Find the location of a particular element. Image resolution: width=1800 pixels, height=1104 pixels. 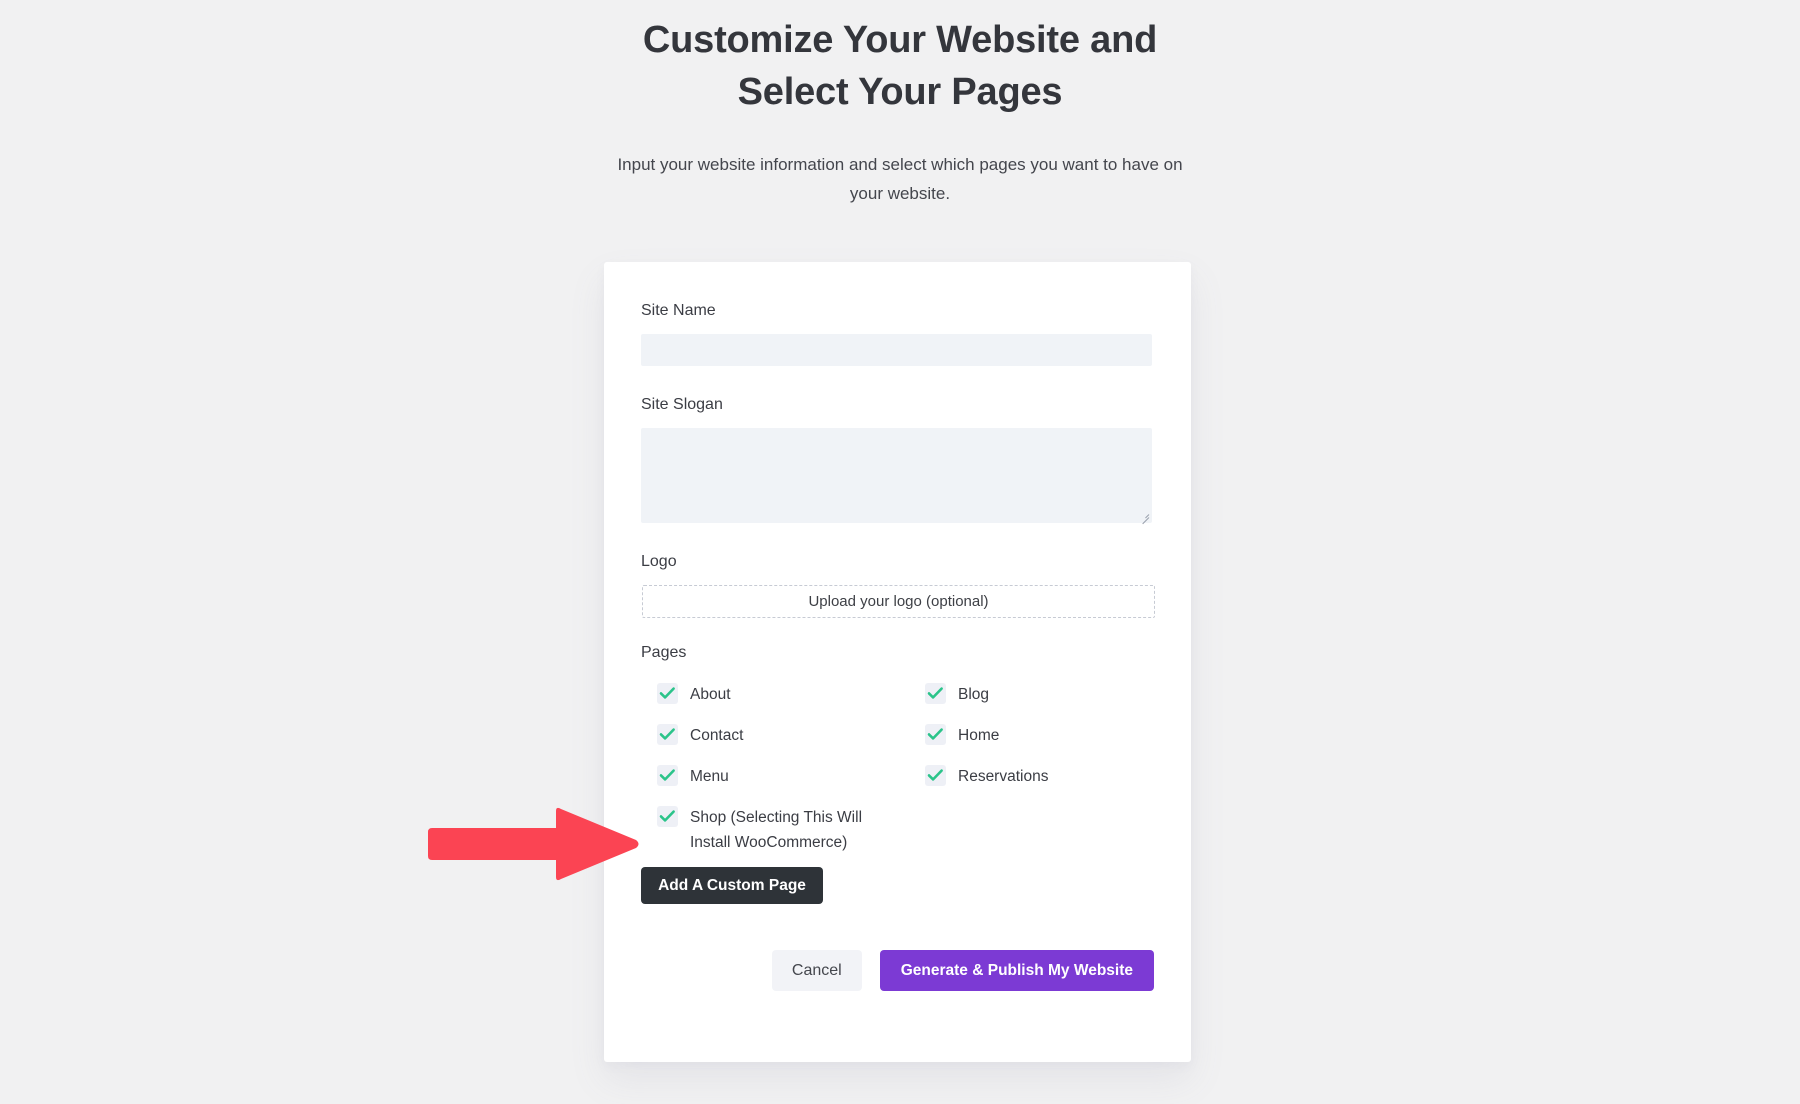

site-name-field-group: Site Name is located at coordinates (897, 333).